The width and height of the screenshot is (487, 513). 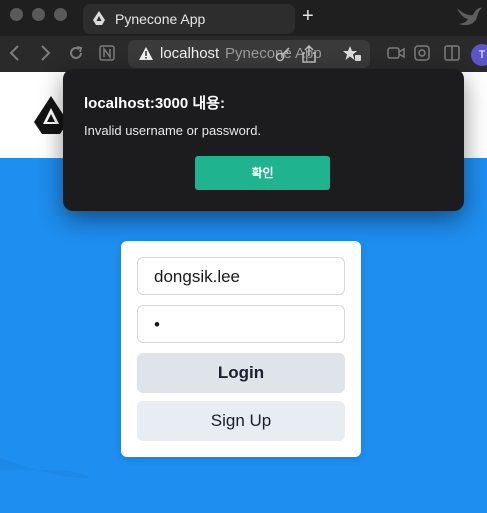 What do you see at coordinates (283, 56) in the screenshot?
I see `key-icon` at bounding box center [283, 56].